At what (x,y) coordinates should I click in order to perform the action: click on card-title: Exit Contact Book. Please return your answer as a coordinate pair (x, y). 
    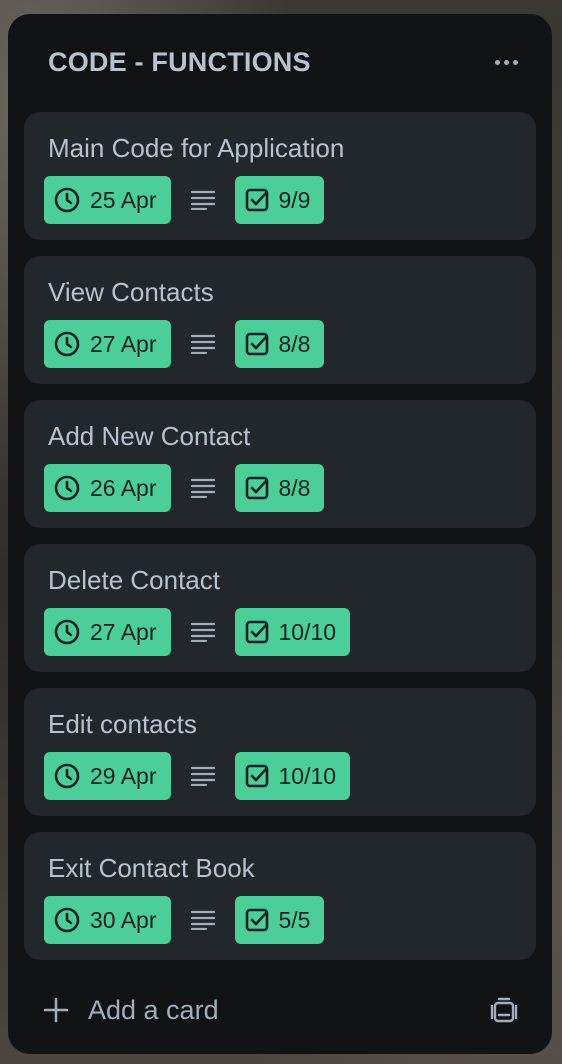
    Looking at the image, I should click on (151, 868).